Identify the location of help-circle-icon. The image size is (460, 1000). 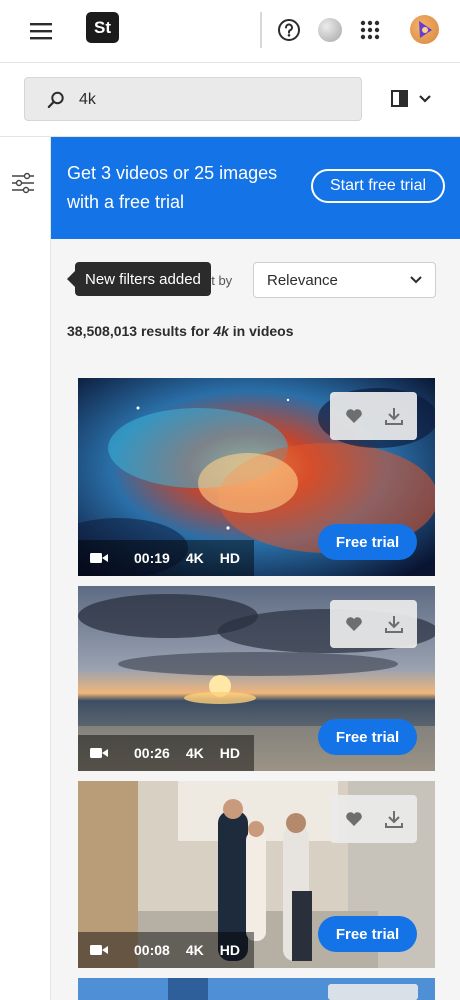
(289, 30).